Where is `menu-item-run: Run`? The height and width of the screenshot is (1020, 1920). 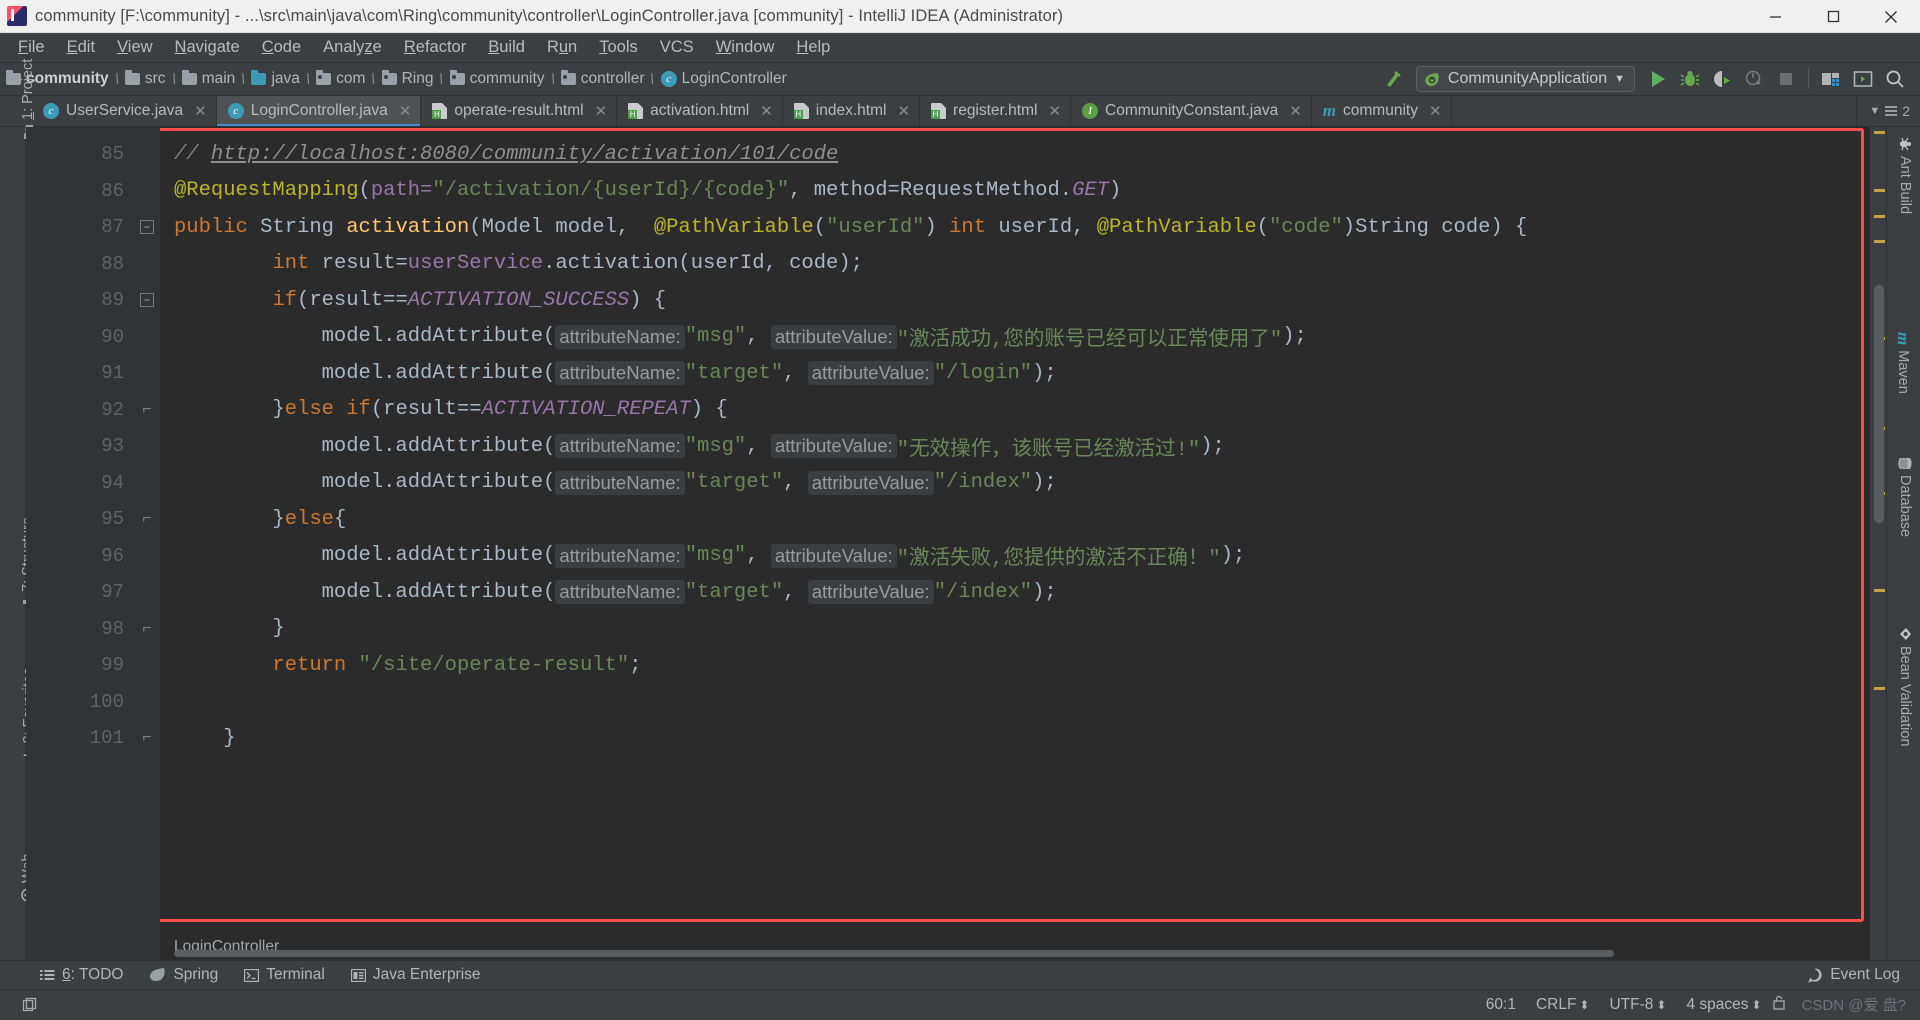 menu-item-run: Run is located at coordinates (562, 47).